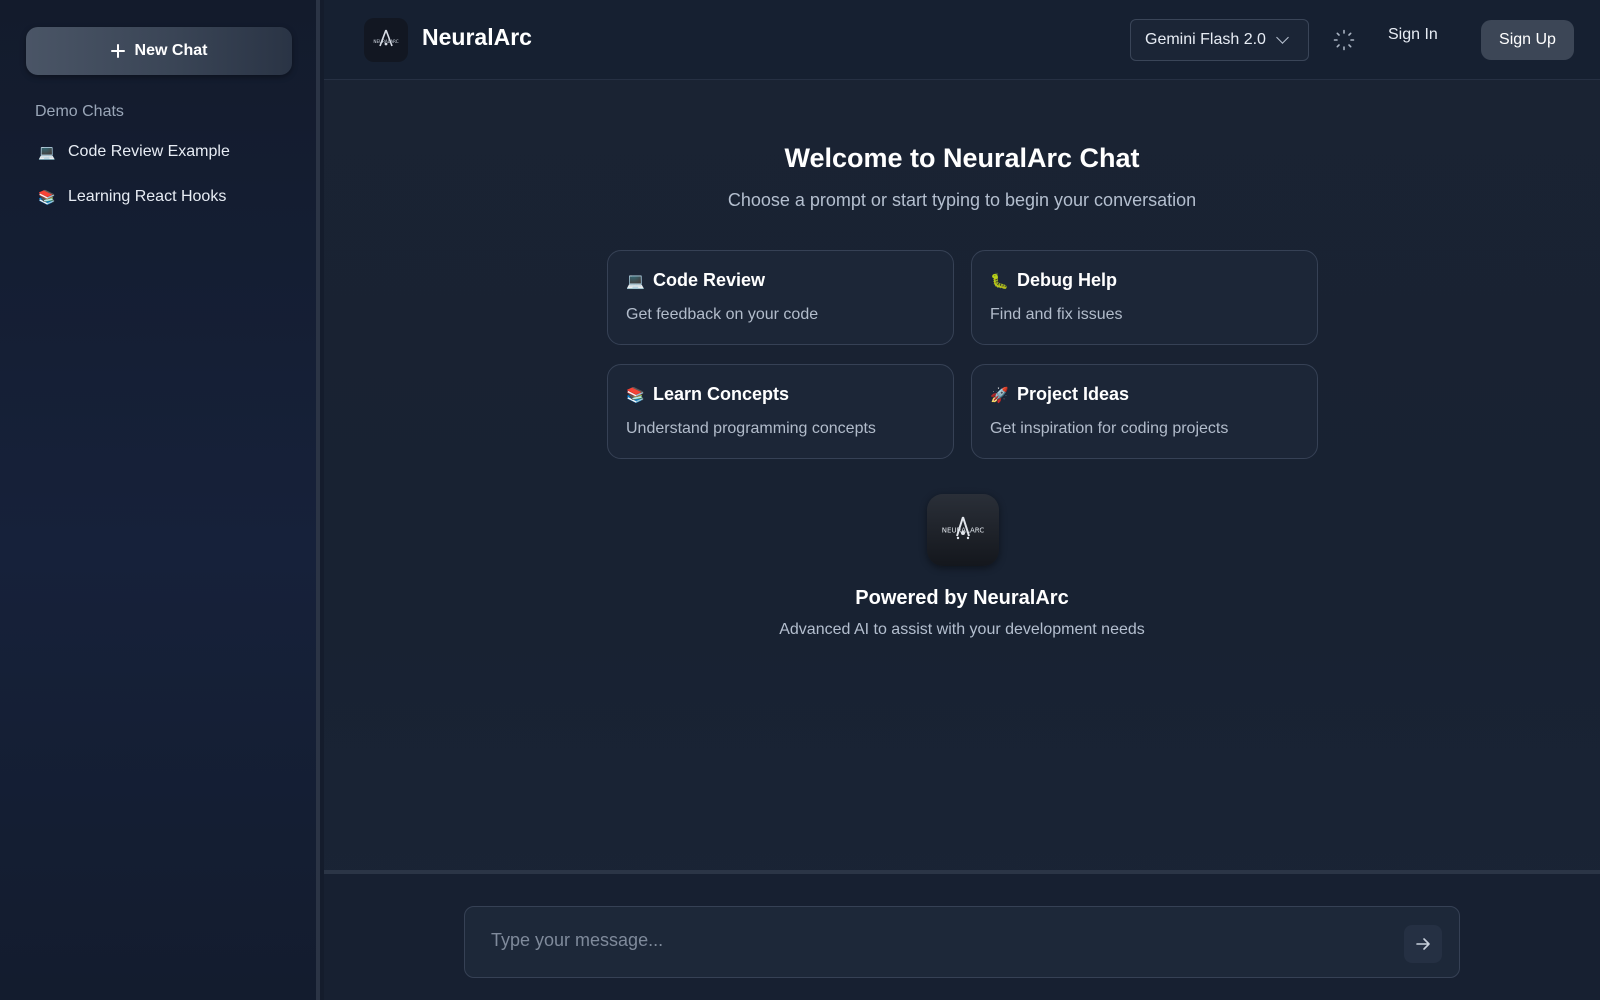 The height and width of the screenshot is (1000, 1600). I want to click on send-button, so click(1423, 944).